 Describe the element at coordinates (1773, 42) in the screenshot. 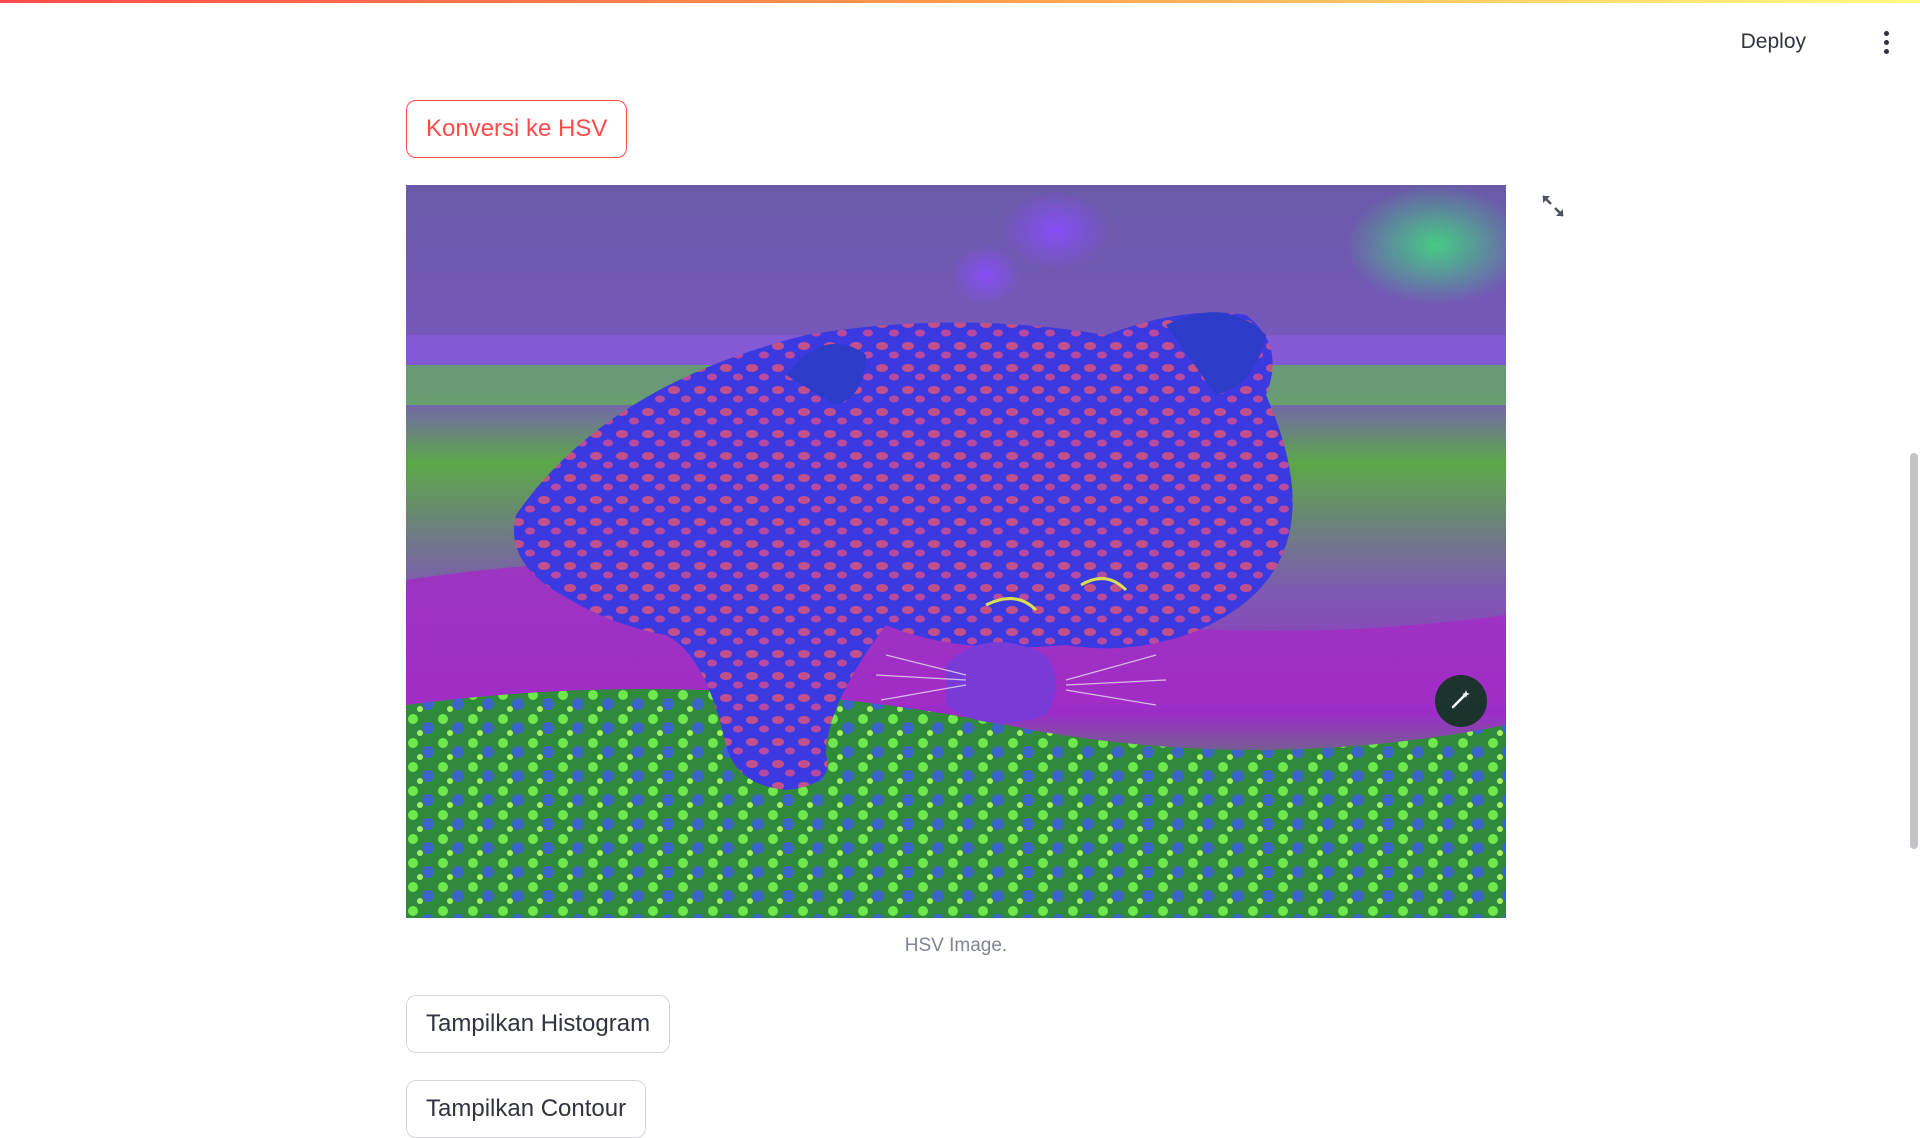

I see `deploy-button: Deploy` at that location.